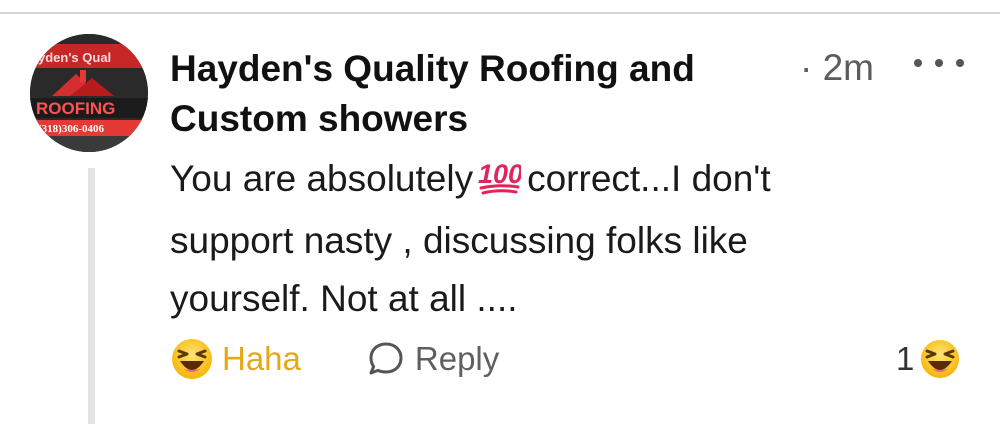 The height and width of the screenshot is (424, 1000). Describe the element at coordinates (457, 359) in the screenshot. I see `reply-label: Reply` at that location.